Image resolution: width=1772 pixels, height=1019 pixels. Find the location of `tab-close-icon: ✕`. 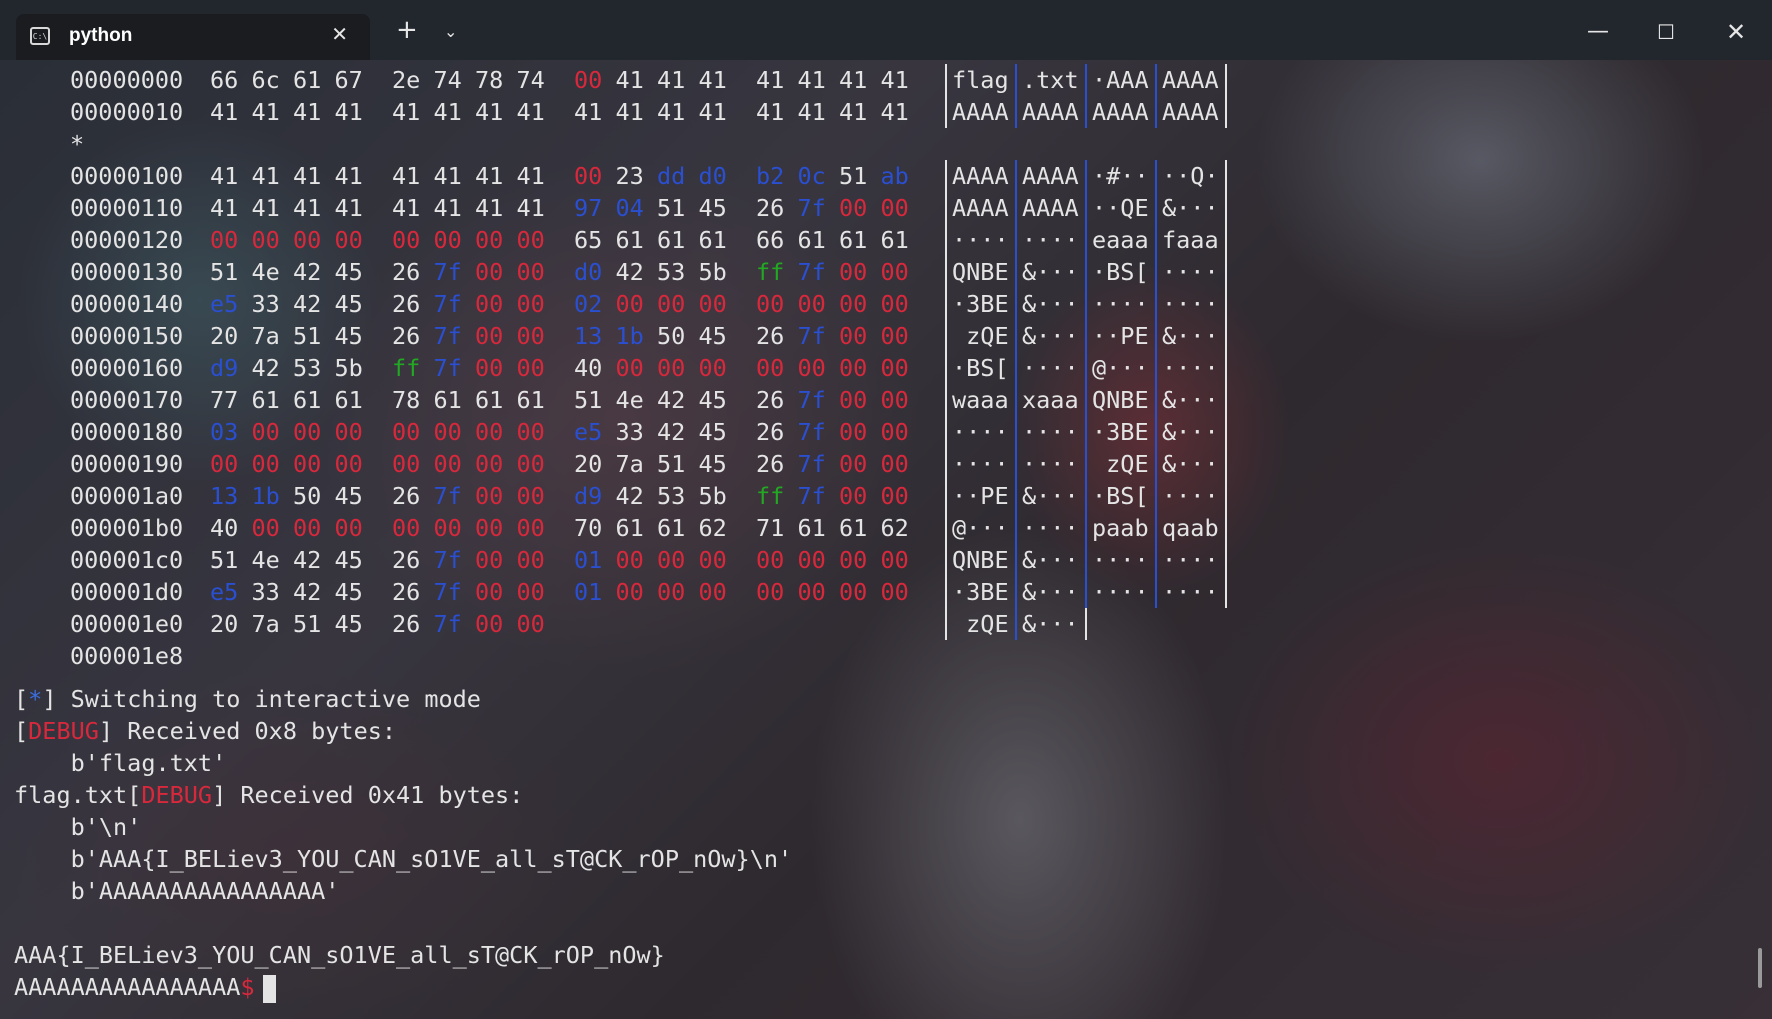

tab-close-icon: ✕ is located at coordinates (339, 34).